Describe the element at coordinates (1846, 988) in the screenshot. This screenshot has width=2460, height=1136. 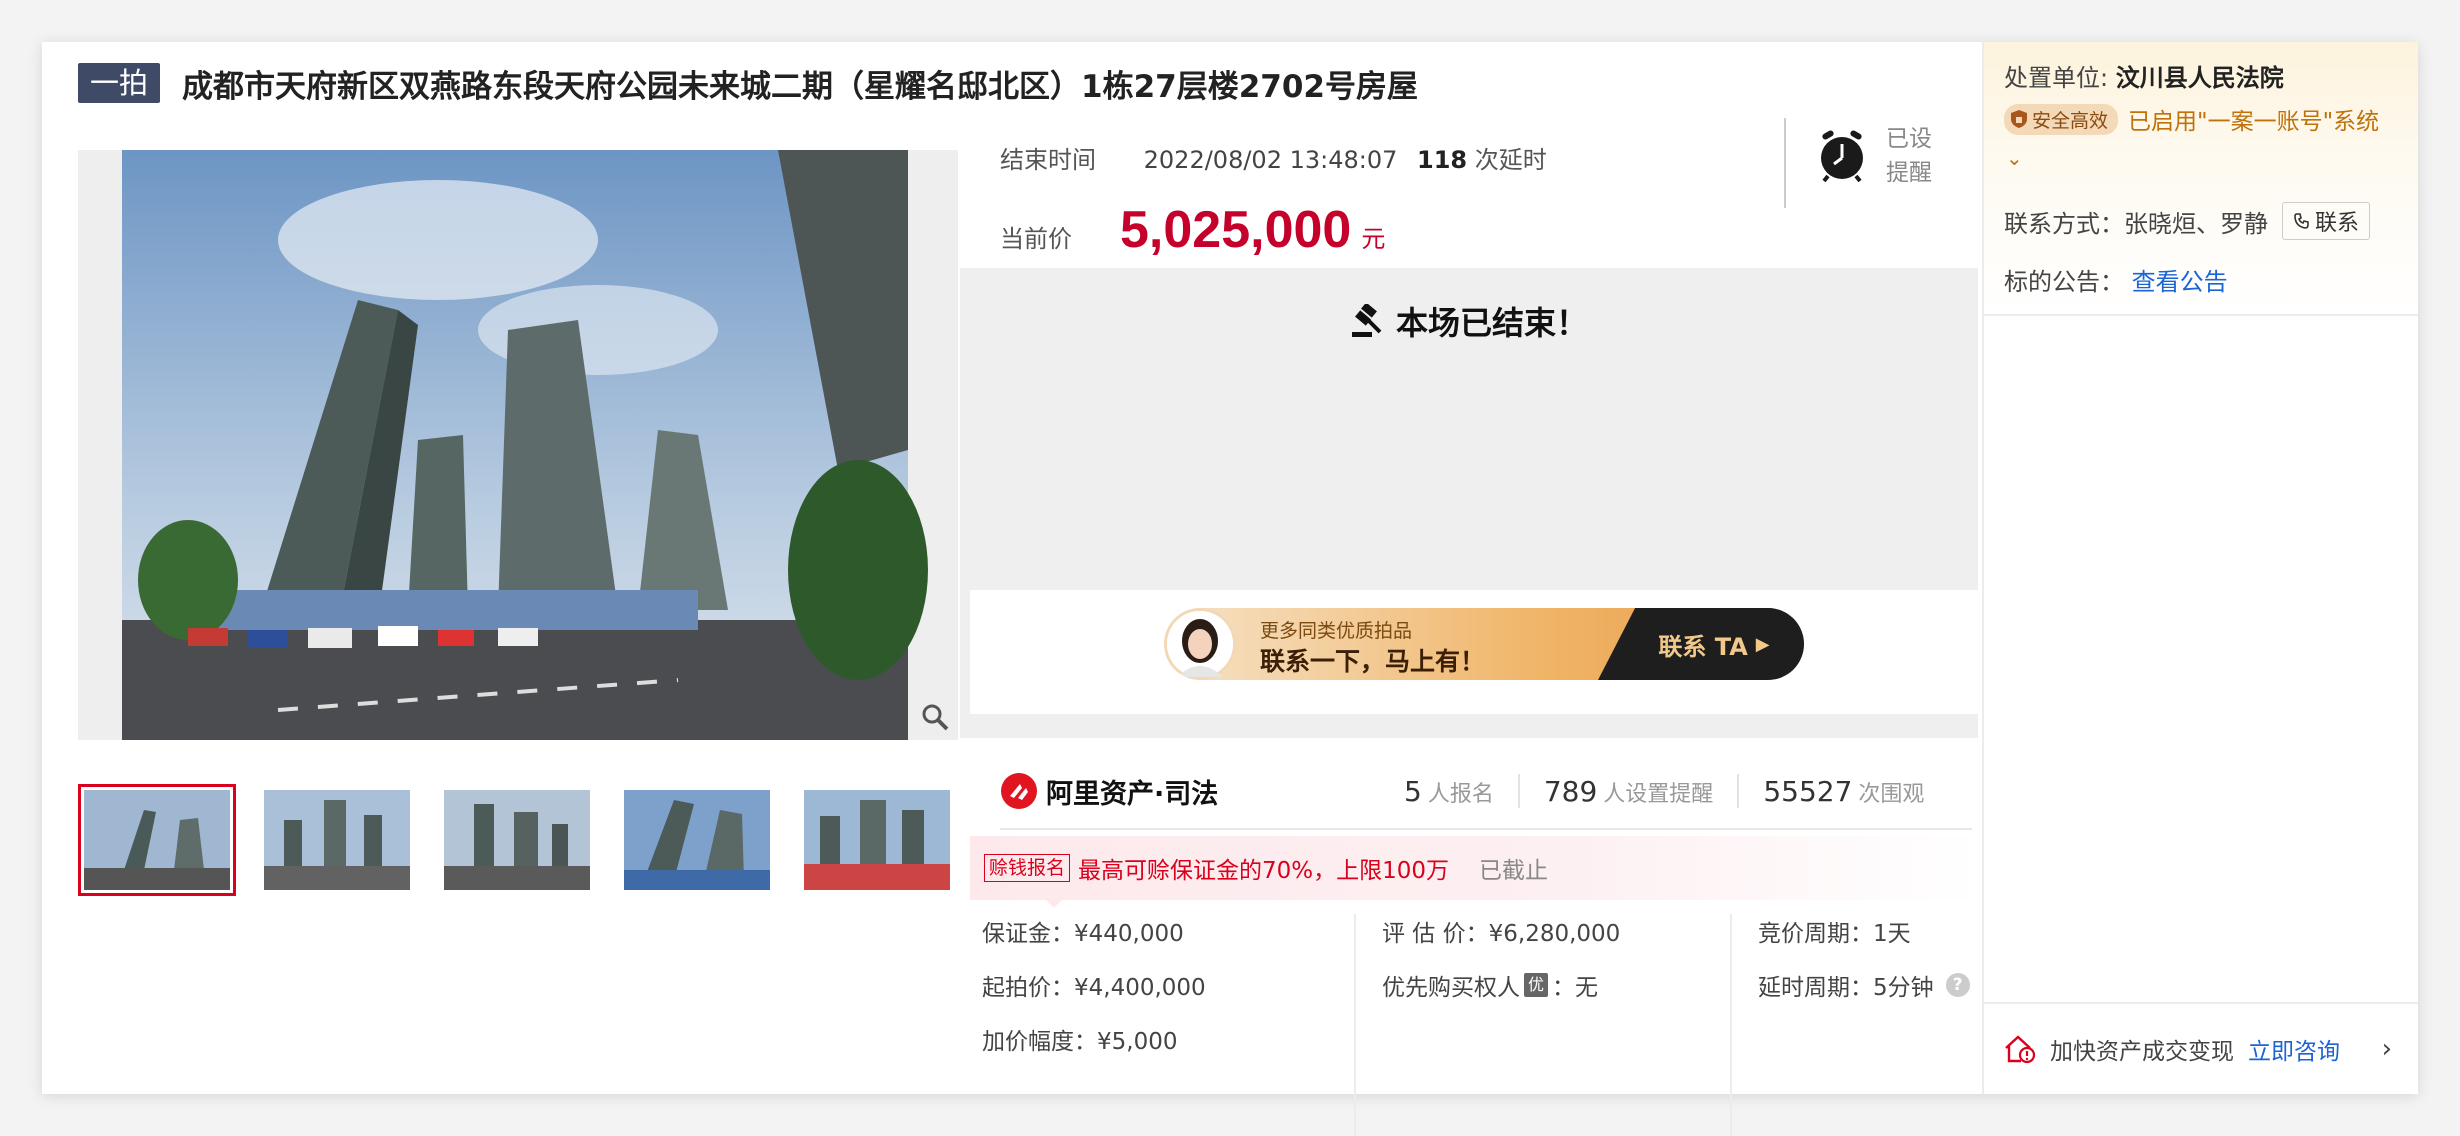
I see `delay-cycle-text: 延时周期：5分钟` at that location.